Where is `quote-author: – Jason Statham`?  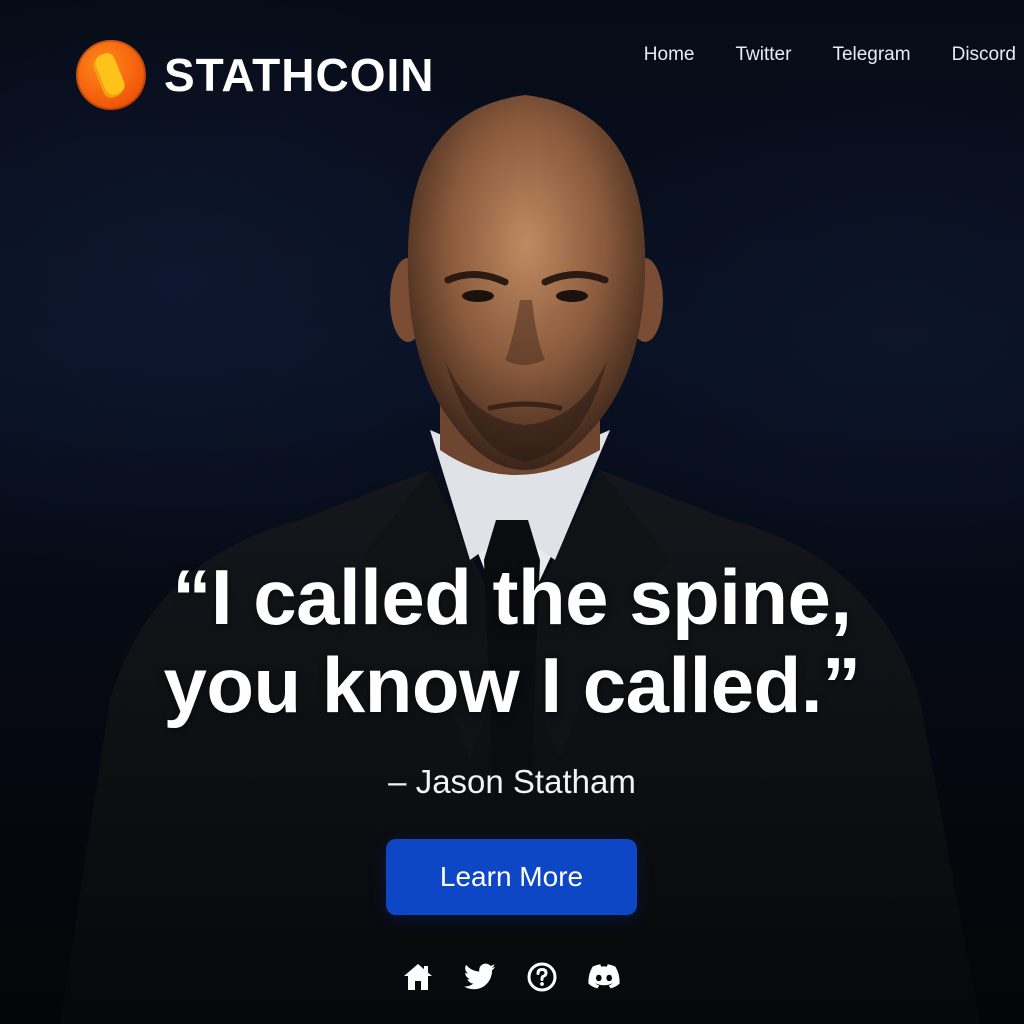 quote-author: – Jason Statham is located at coordinates (512, 781).